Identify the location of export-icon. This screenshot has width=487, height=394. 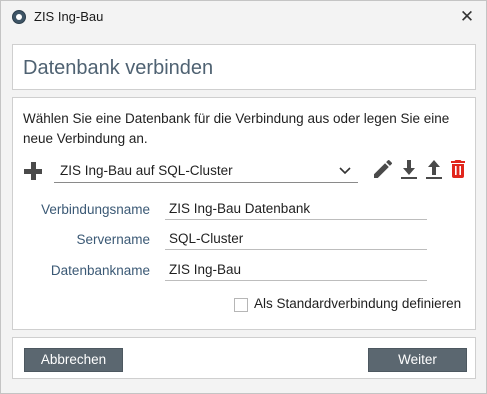
(434, 169).